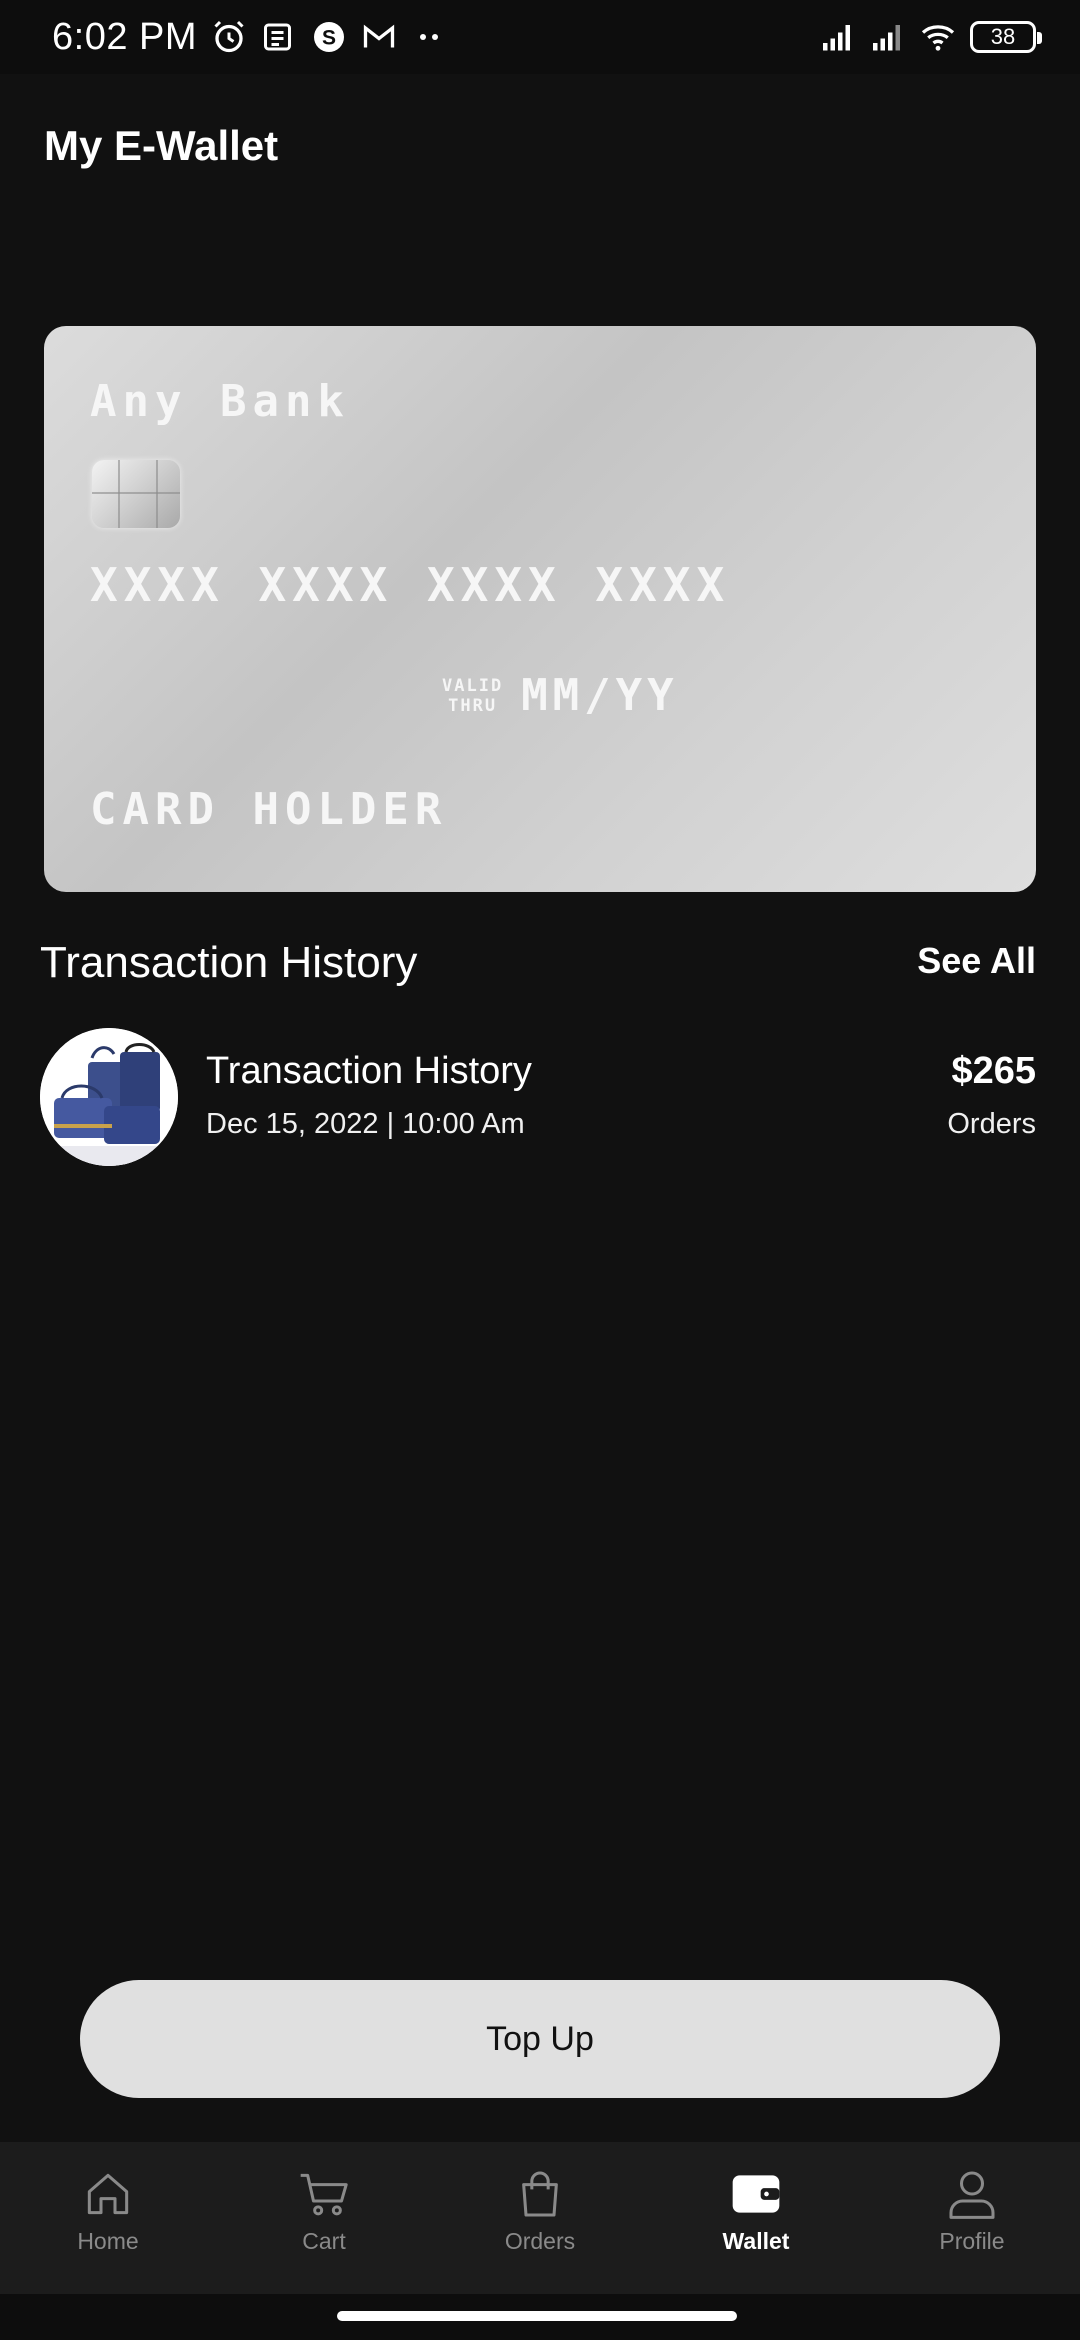 The image size is (1080, 2340). What do you see at coordinates (600, 695) in the screenshot?
I see `card-expiry: MM/YY` at bounding box center [600, 695].